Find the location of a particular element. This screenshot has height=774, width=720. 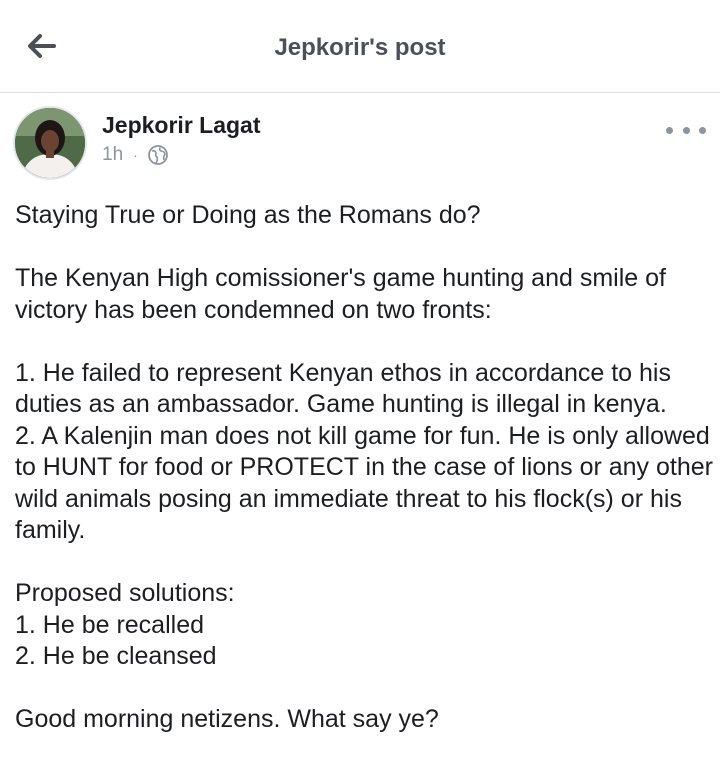

post-line: 1. He be recalled is located at coordinates (110, 624).